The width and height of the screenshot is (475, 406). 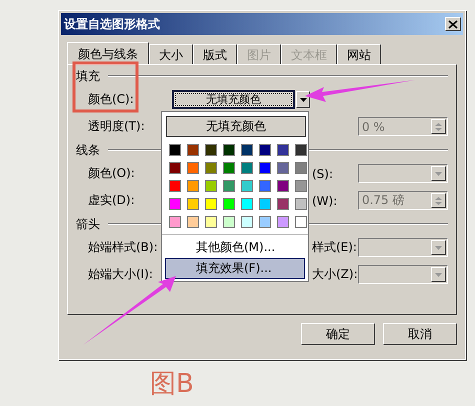 What do you see at coordinates (171, 54) in the screenshot?
I see `tab: 大小` at bounding box center [171, 54].